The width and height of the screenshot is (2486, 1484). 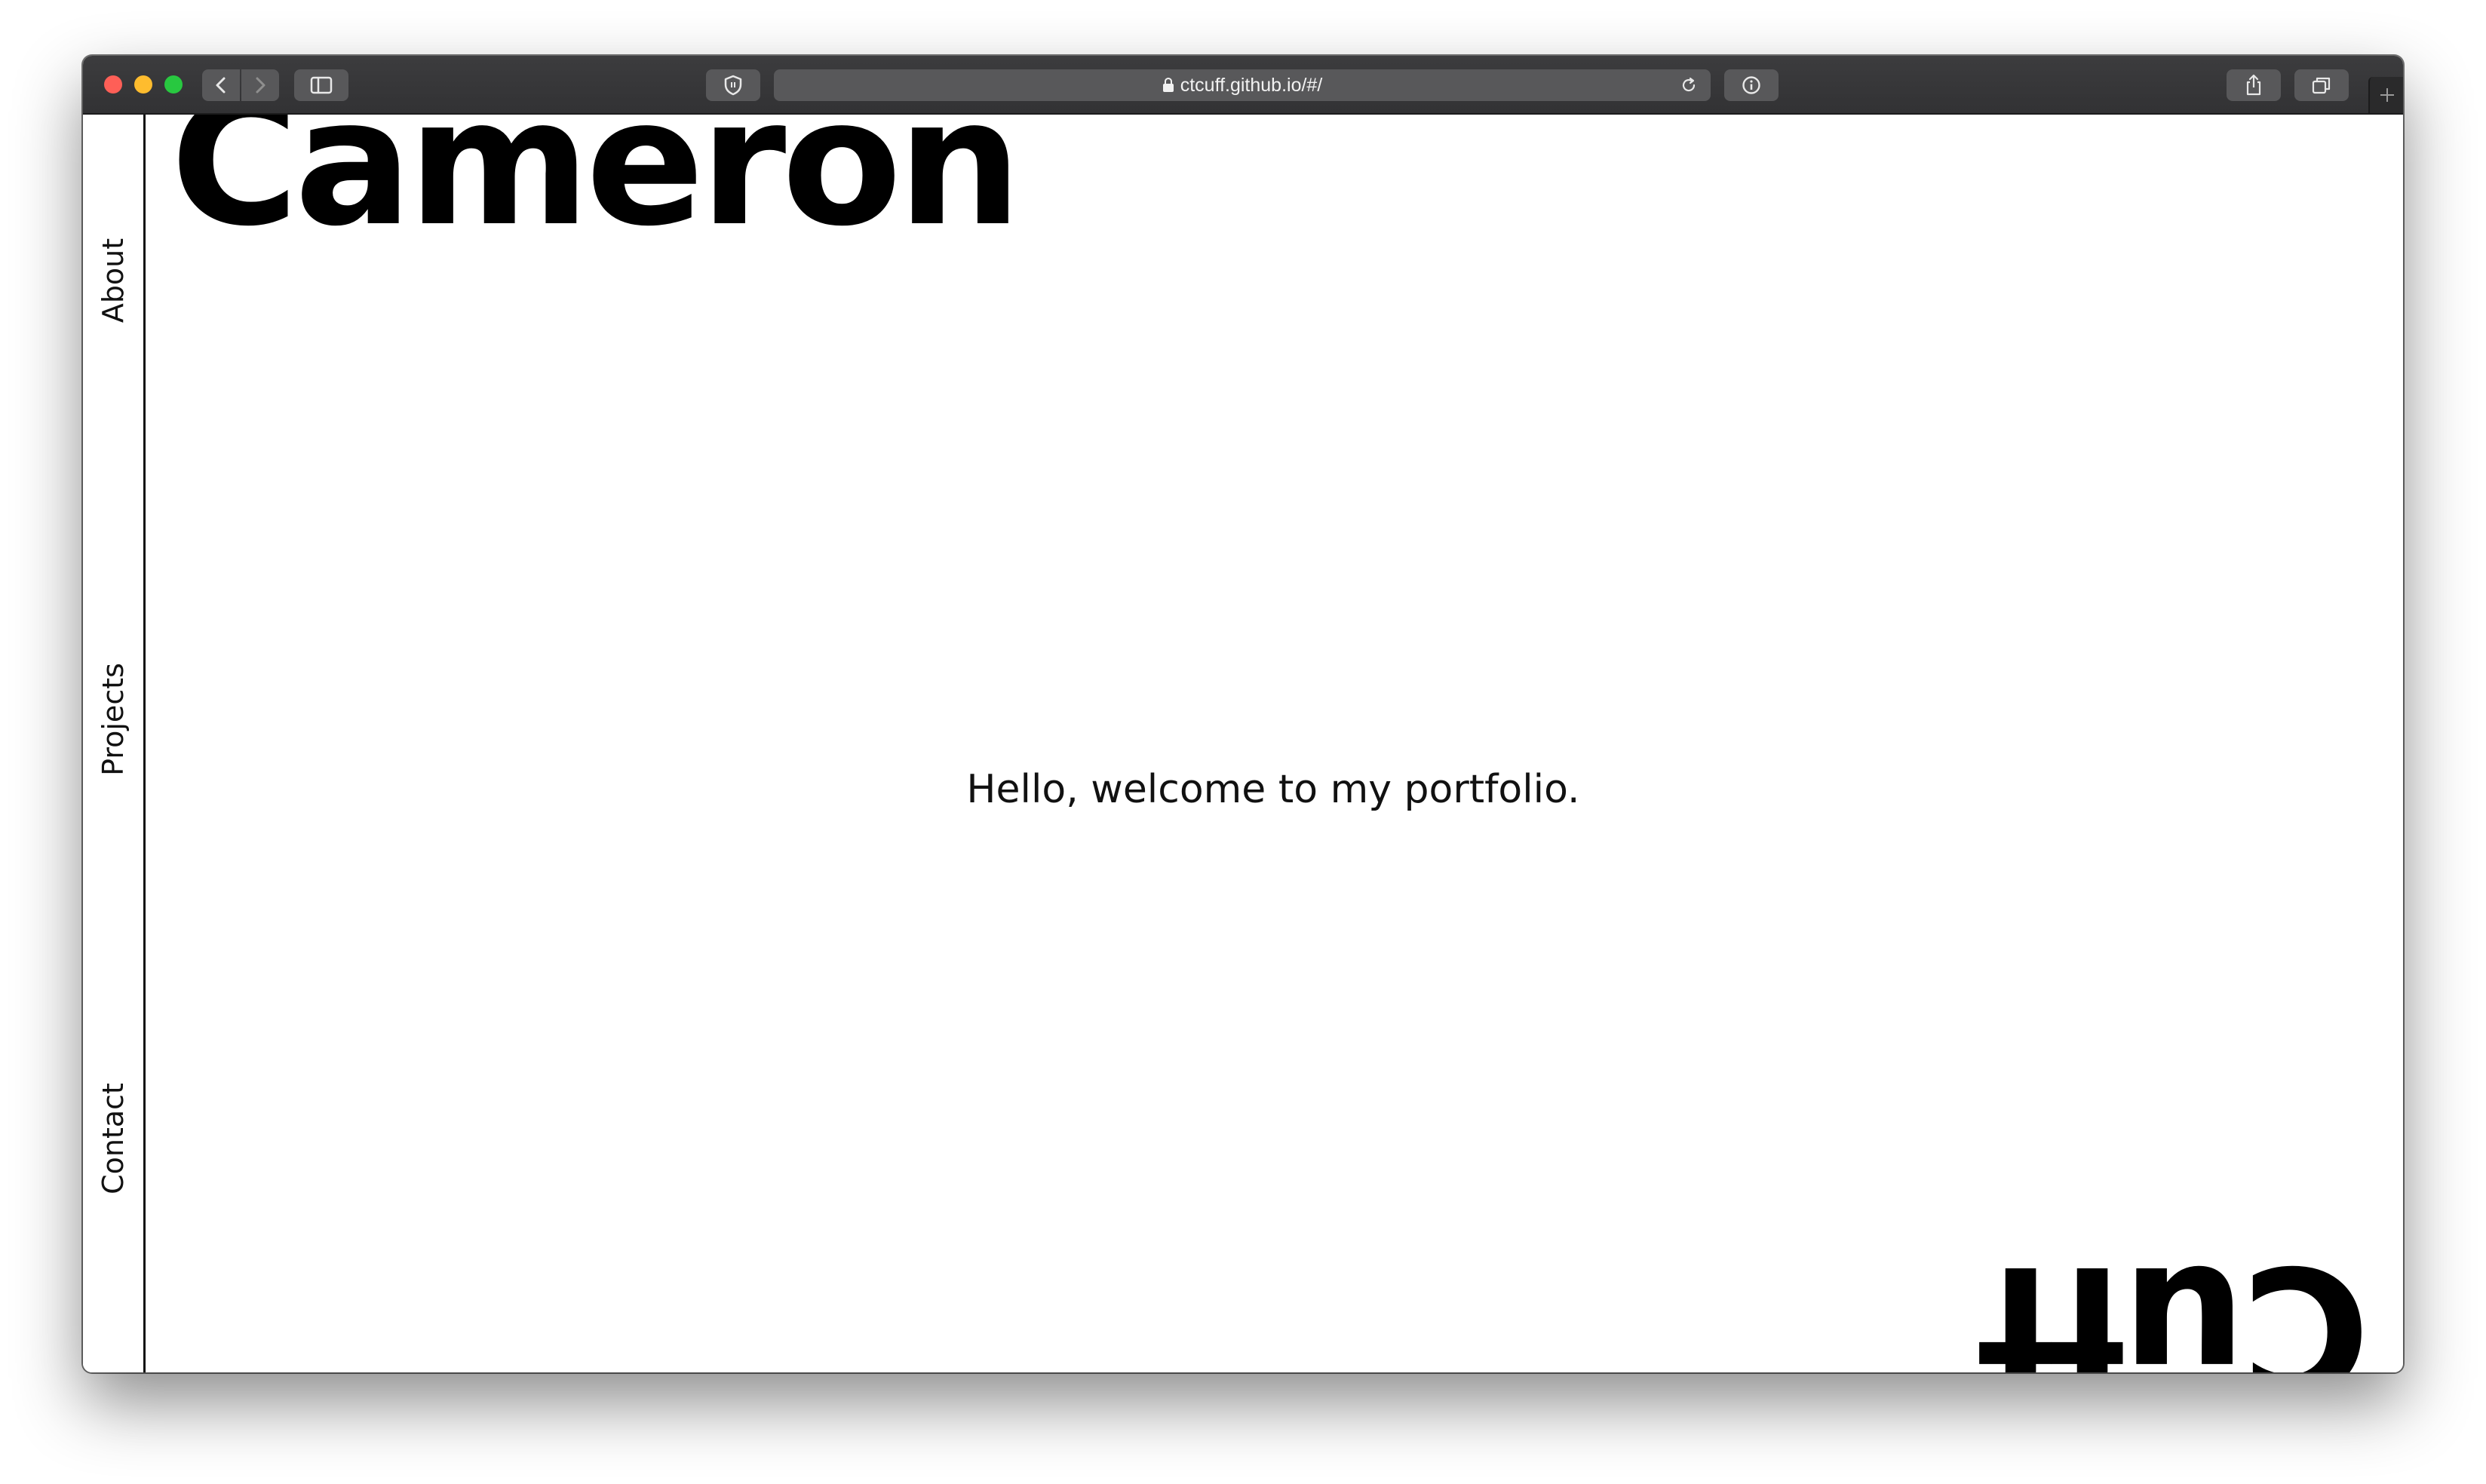 I want to click on nav-link-label: Contact, so click(x=114, y=1138).